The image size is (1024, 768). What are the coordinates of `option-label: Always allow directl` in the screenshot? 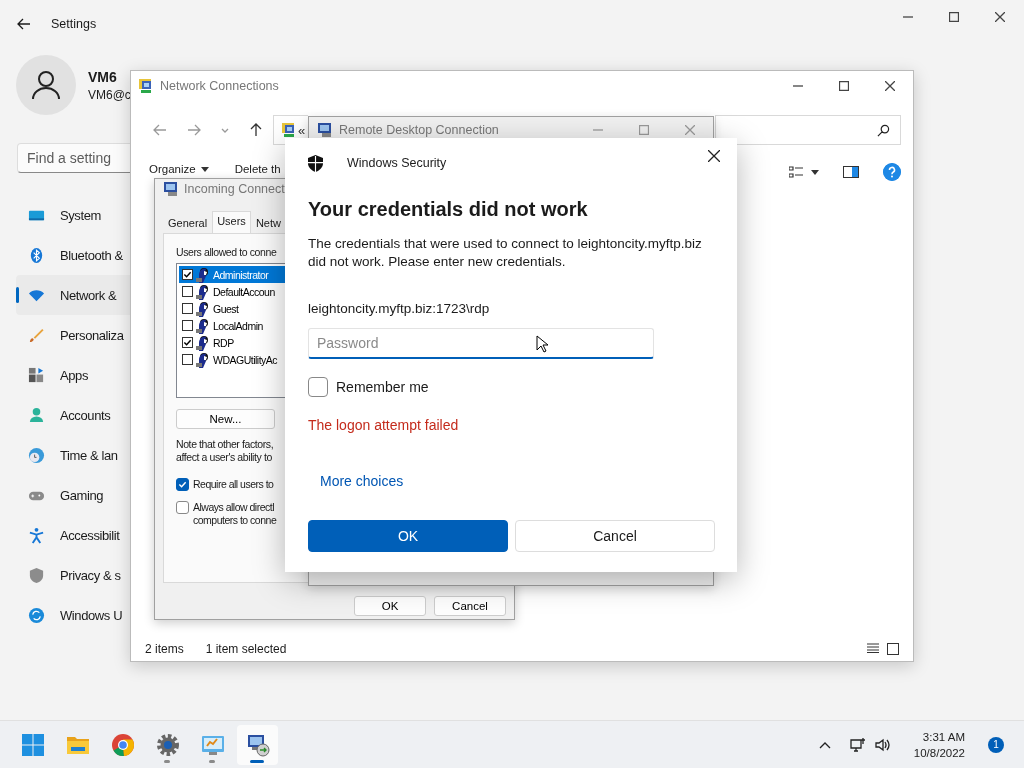 It's located at (234, 507).